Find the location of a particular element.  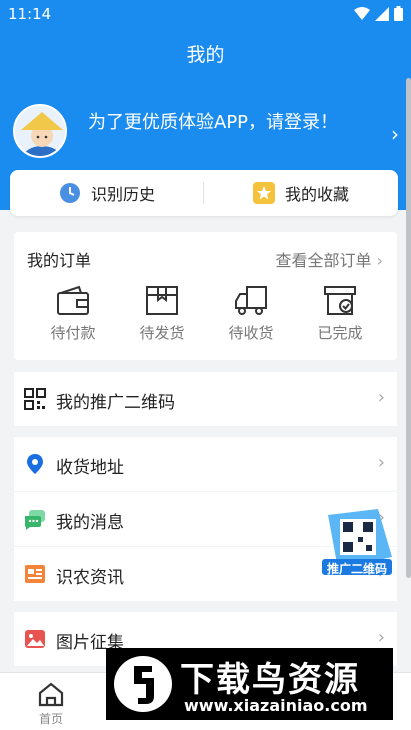

completed-label: 已完成 is located at coordinates (340, 333).